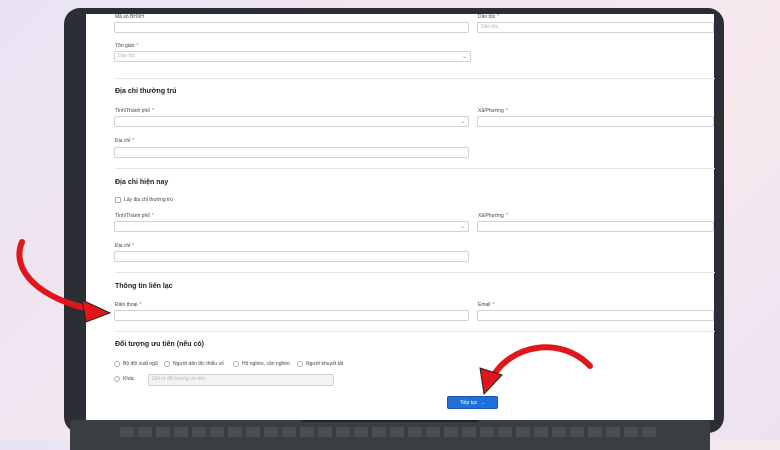 The image size is (780, 450). What do you see at coordinates (96, 311) in the screenshot?
I see `left-arrow-head` at bounding box center [96, 311].